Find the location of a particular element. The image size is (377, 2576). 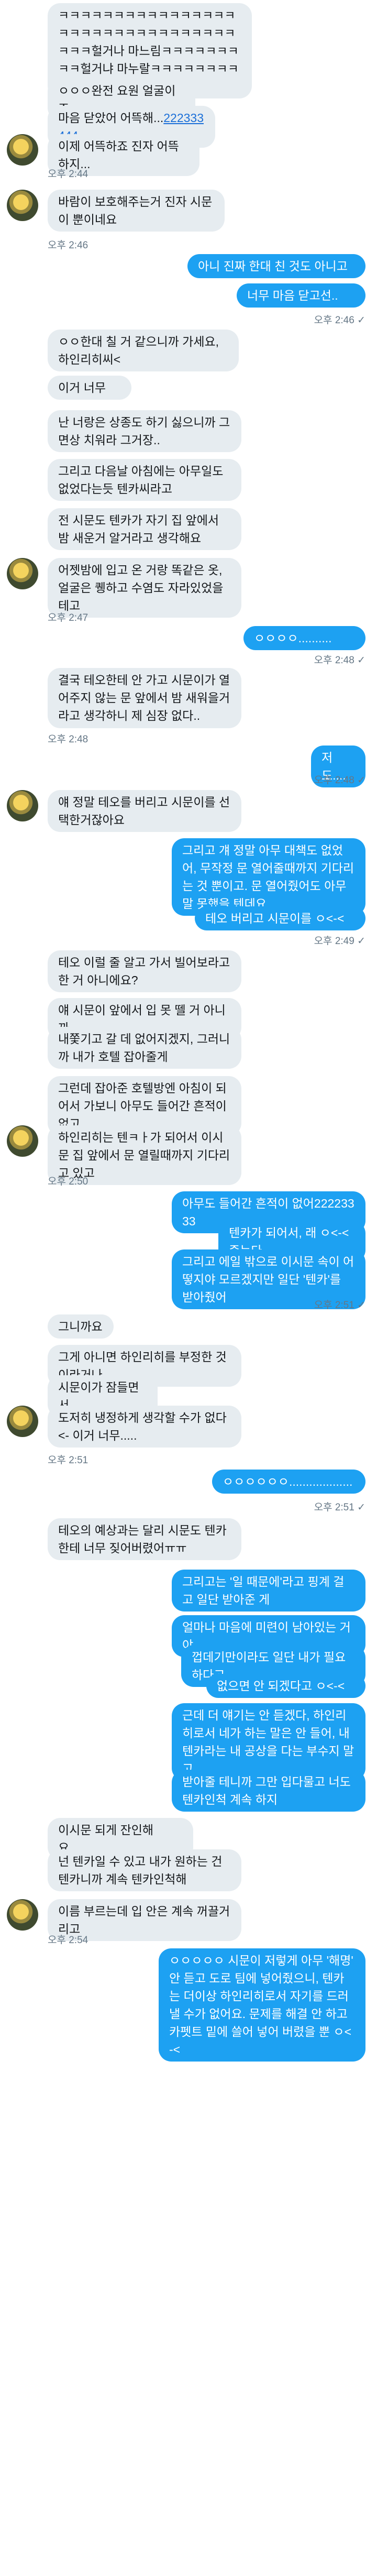

message-text: 없으면 안 되겠다고 ㅇ<-< is located at coordinates (281, 1686).